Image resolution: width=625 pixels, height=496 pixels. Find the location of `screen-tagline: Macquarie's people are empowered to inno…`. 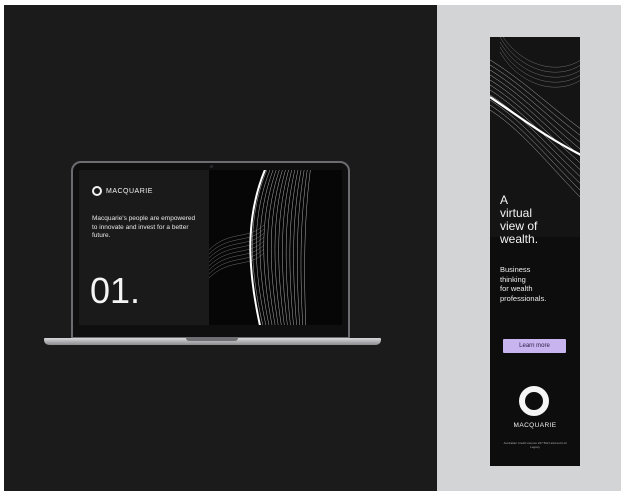

screen-tagline: Macquarie's people are empowered to inno… is located at coordinates (144, 227).